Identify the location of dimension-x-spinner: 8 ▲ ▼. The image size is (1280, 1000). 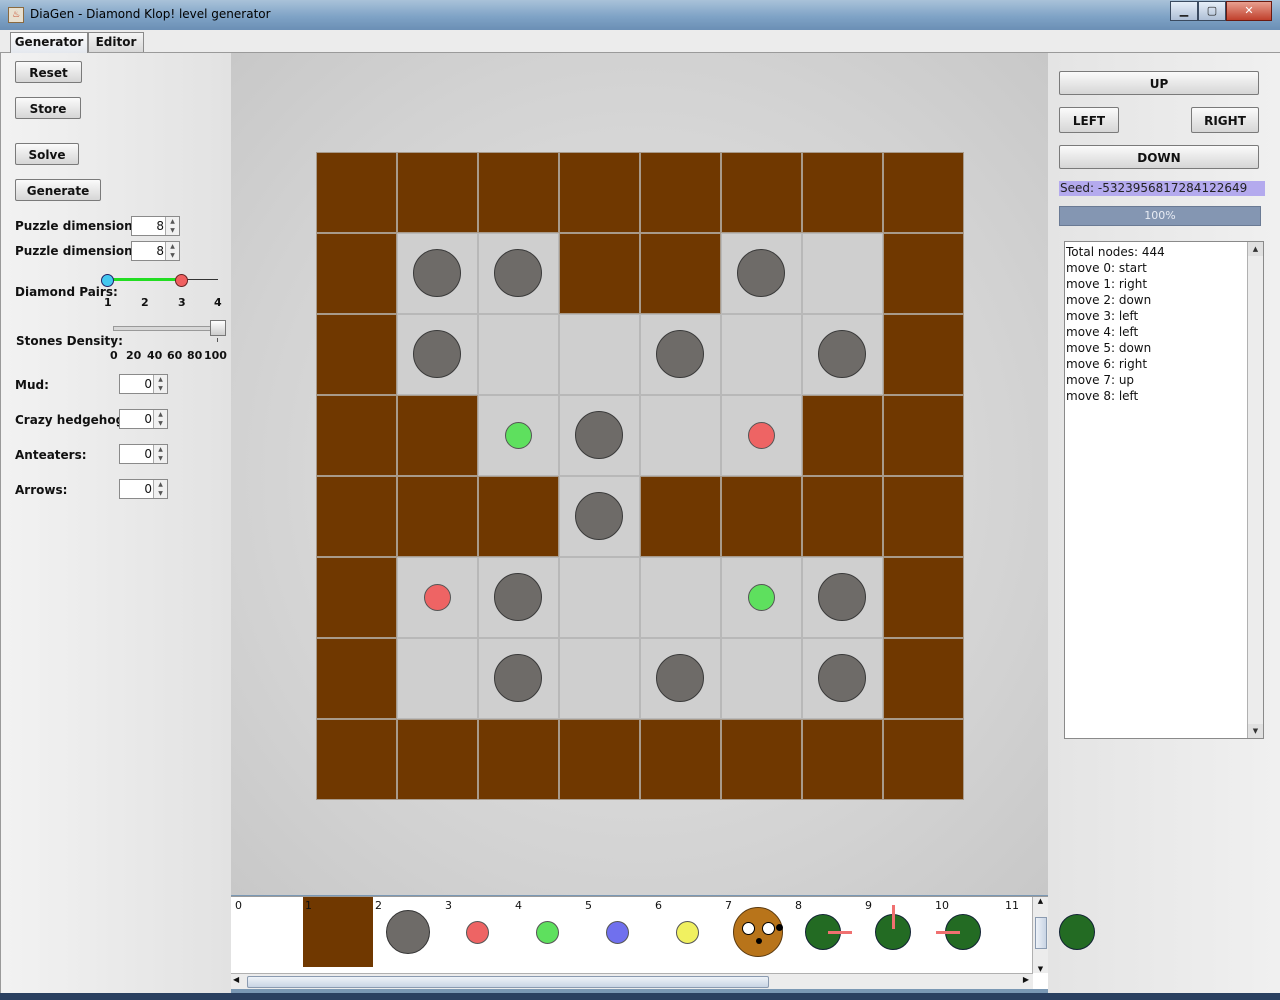
(155, 226).